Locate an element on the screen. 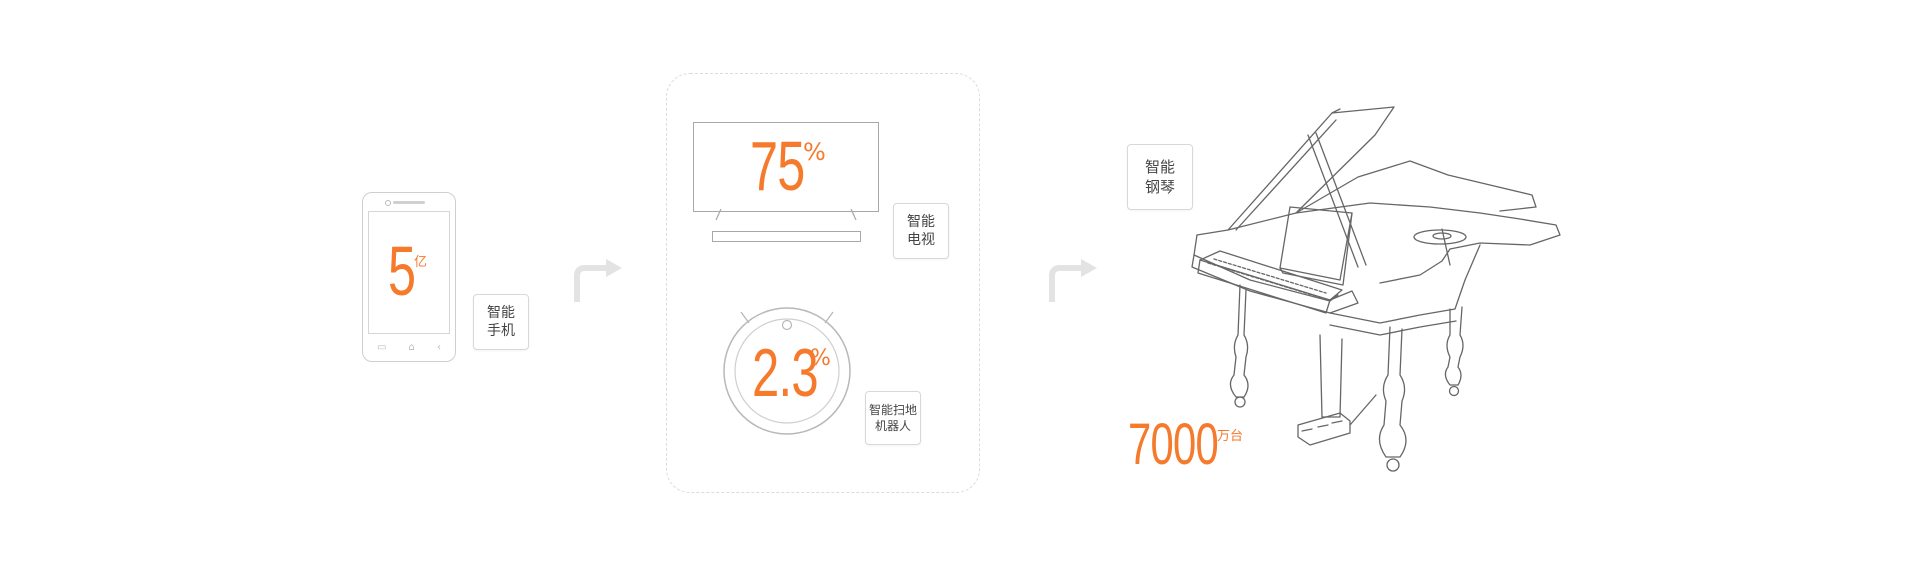 The width and height of the screenshot is (1920, 580). soundbar-illustration is located at coordinates (786, 236).